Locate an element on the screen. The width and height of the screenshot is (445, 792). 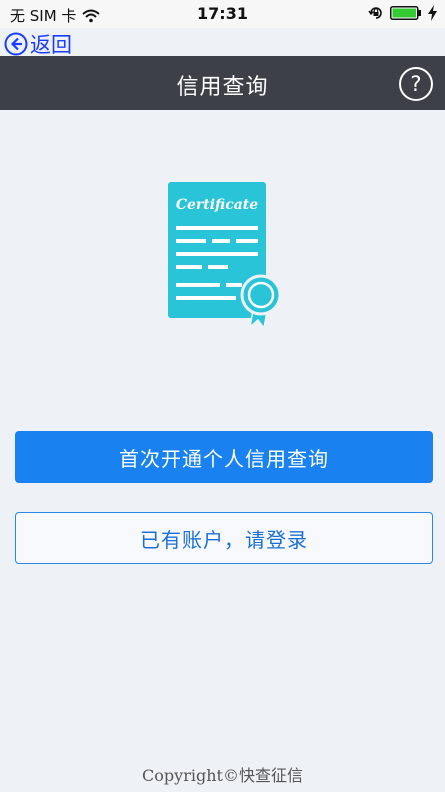
copyright-footer: Copyright©快查征信 is located at coordinates (222, 775).